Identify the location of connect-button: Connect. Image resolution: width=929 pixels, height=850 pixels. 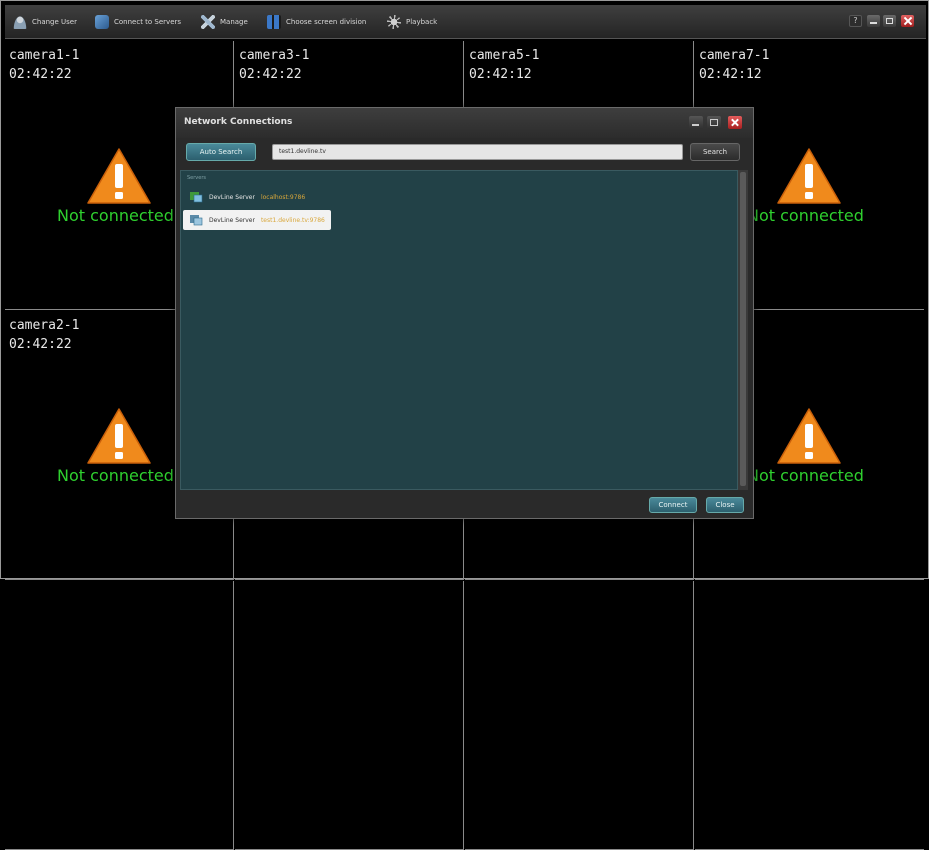
(673, 505).